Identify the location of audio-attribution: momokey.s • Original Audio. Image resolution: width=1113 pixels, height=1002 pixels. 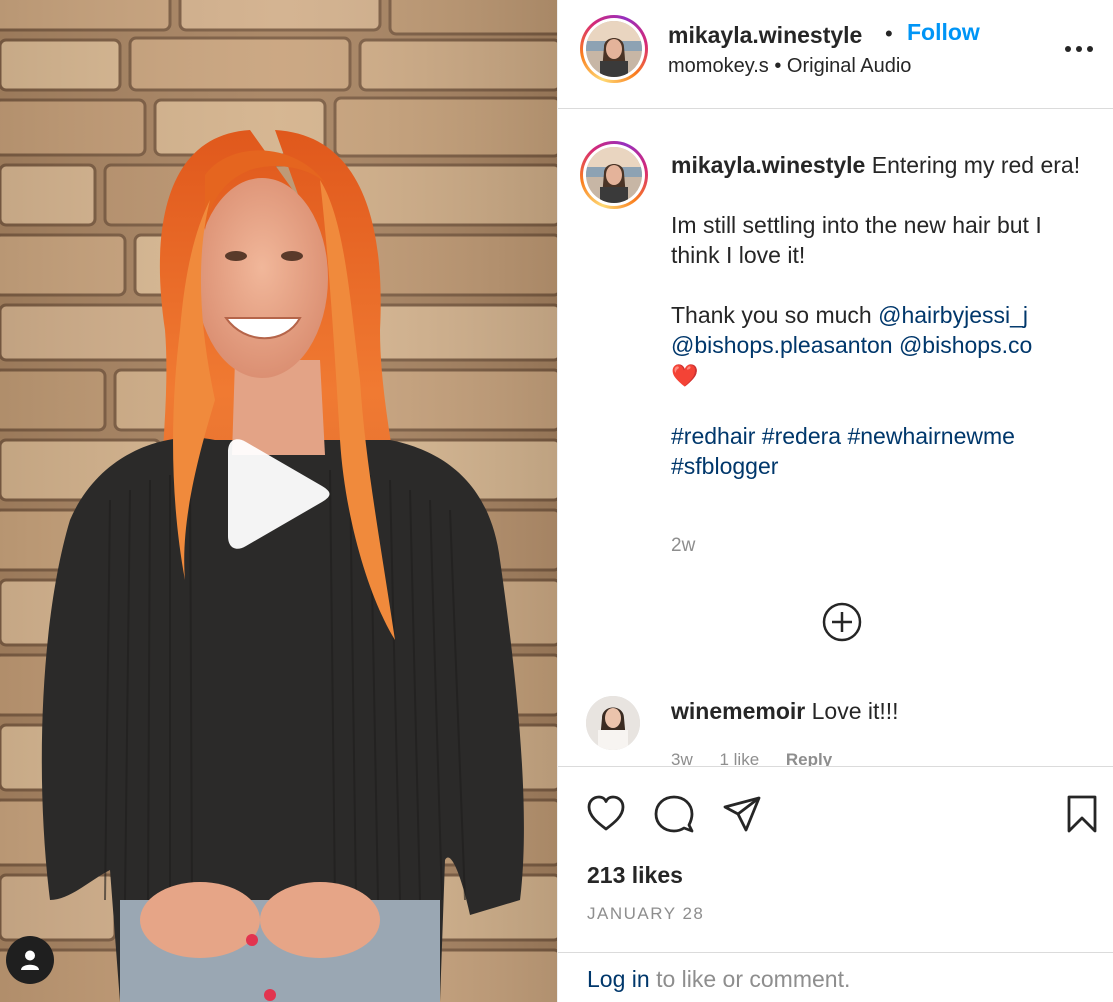
(789, 66).